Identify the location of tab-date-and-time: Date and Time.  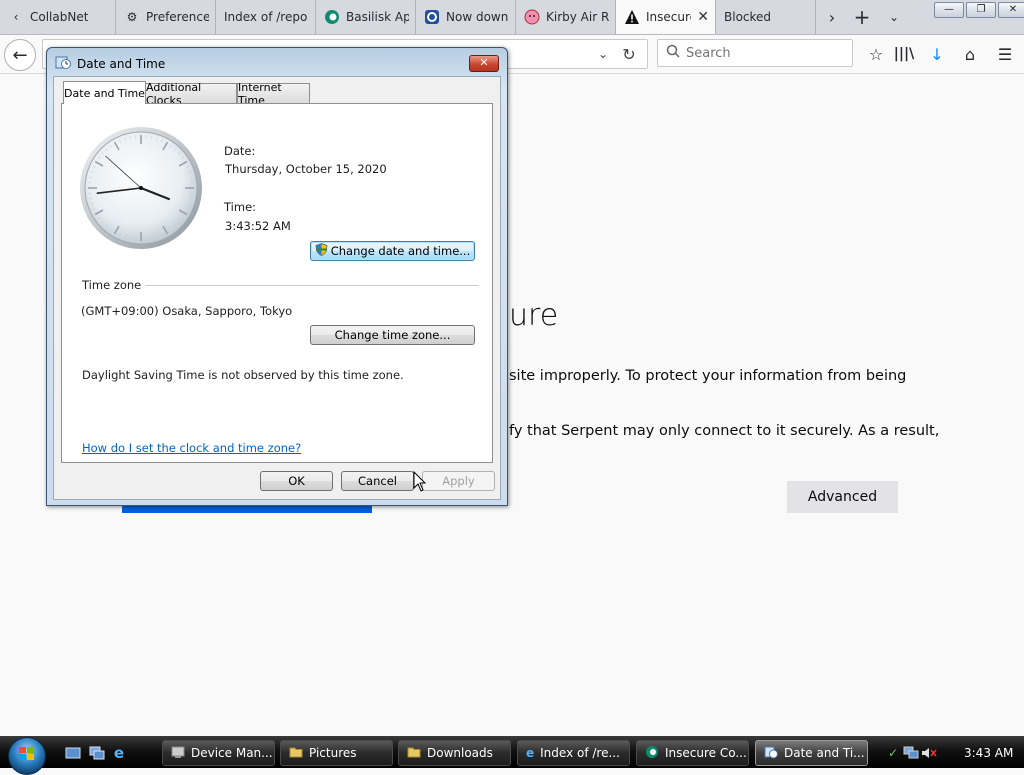
(104, 92).